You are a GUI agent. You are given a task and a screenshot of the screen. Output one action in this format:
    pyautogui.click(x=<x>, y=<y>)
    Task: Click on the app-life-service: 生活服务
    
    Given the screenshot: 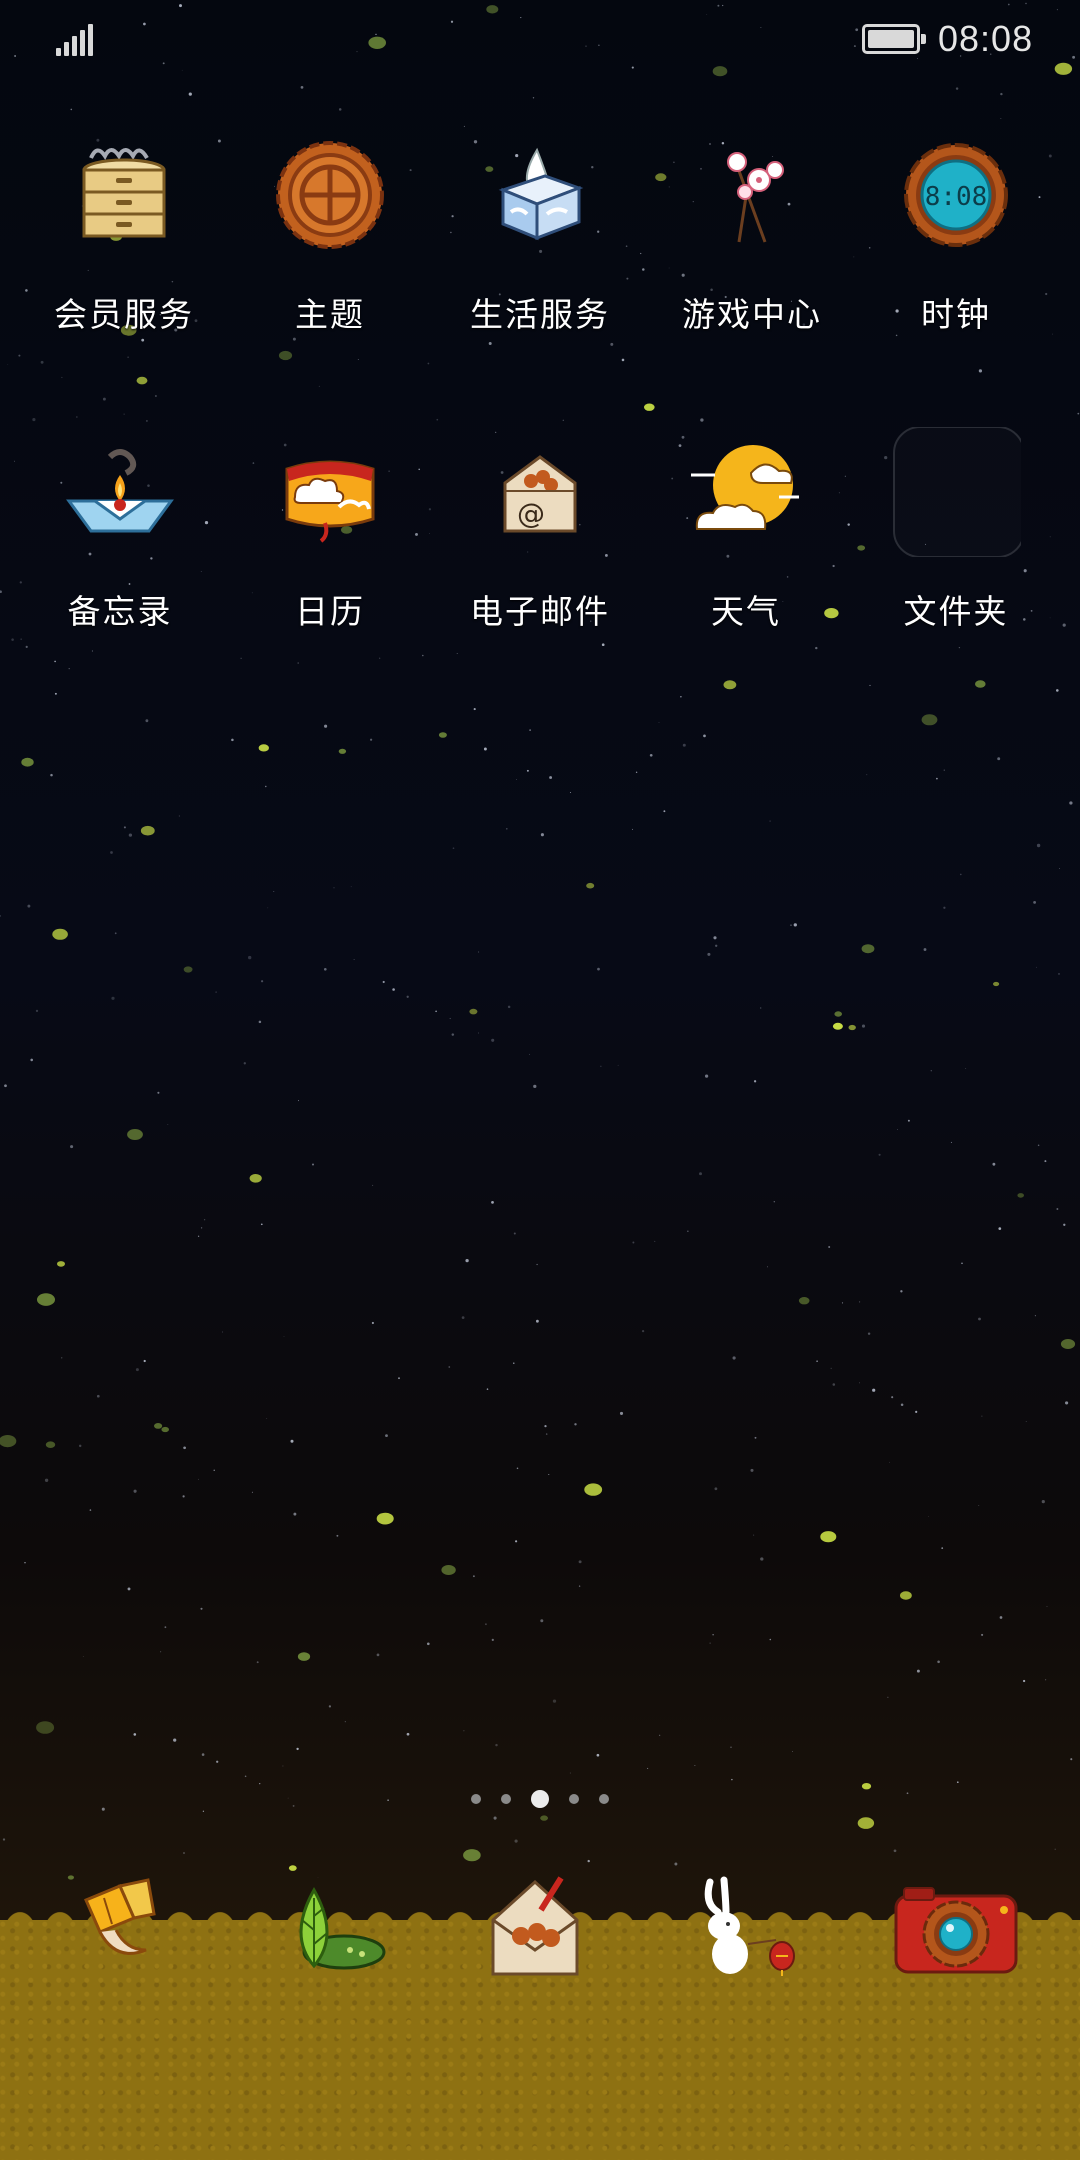 What is the action you would take?
    pyautogui.click(x=540, y=233)
    